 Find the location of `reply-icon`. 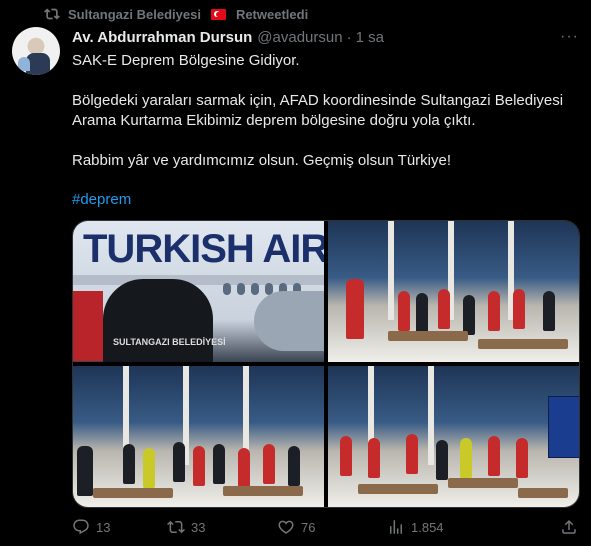

reply-icon is located at coordinates (81, 527).